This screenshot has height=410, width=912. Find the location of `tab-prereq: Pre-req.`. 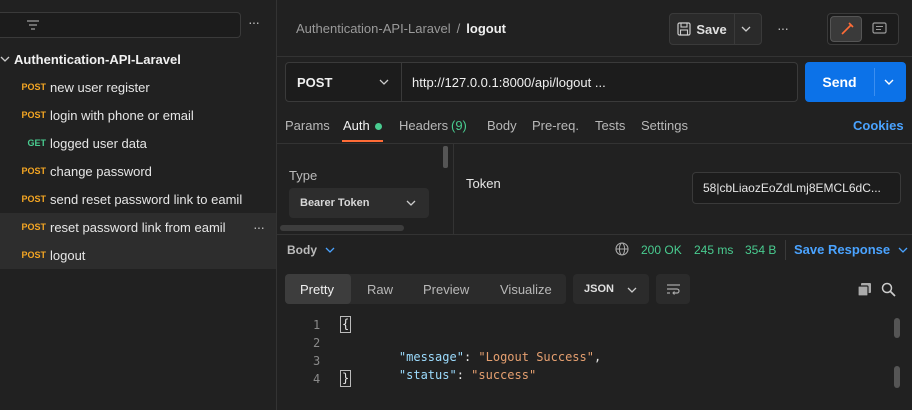

tab-prereq: Pre-req. is located at coordinates (555, 125).